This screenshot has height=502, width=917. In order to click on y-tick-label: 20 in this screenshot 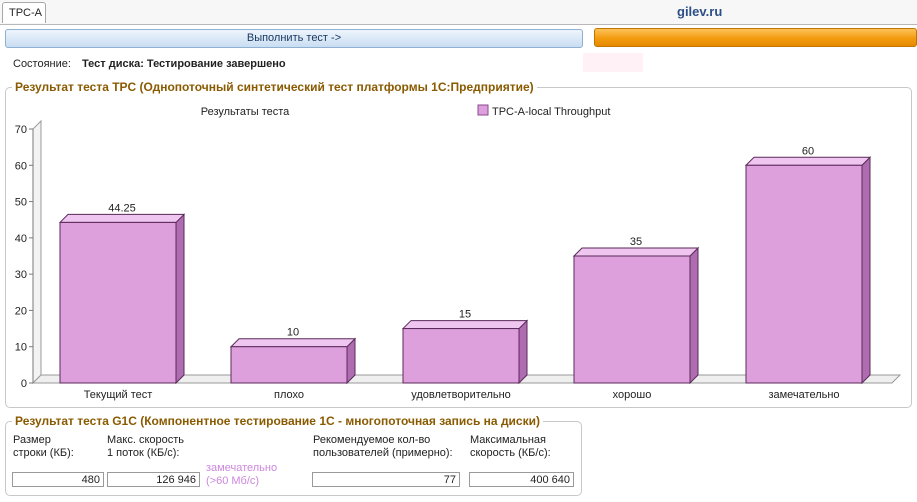, I will do `click(21, 311)`.